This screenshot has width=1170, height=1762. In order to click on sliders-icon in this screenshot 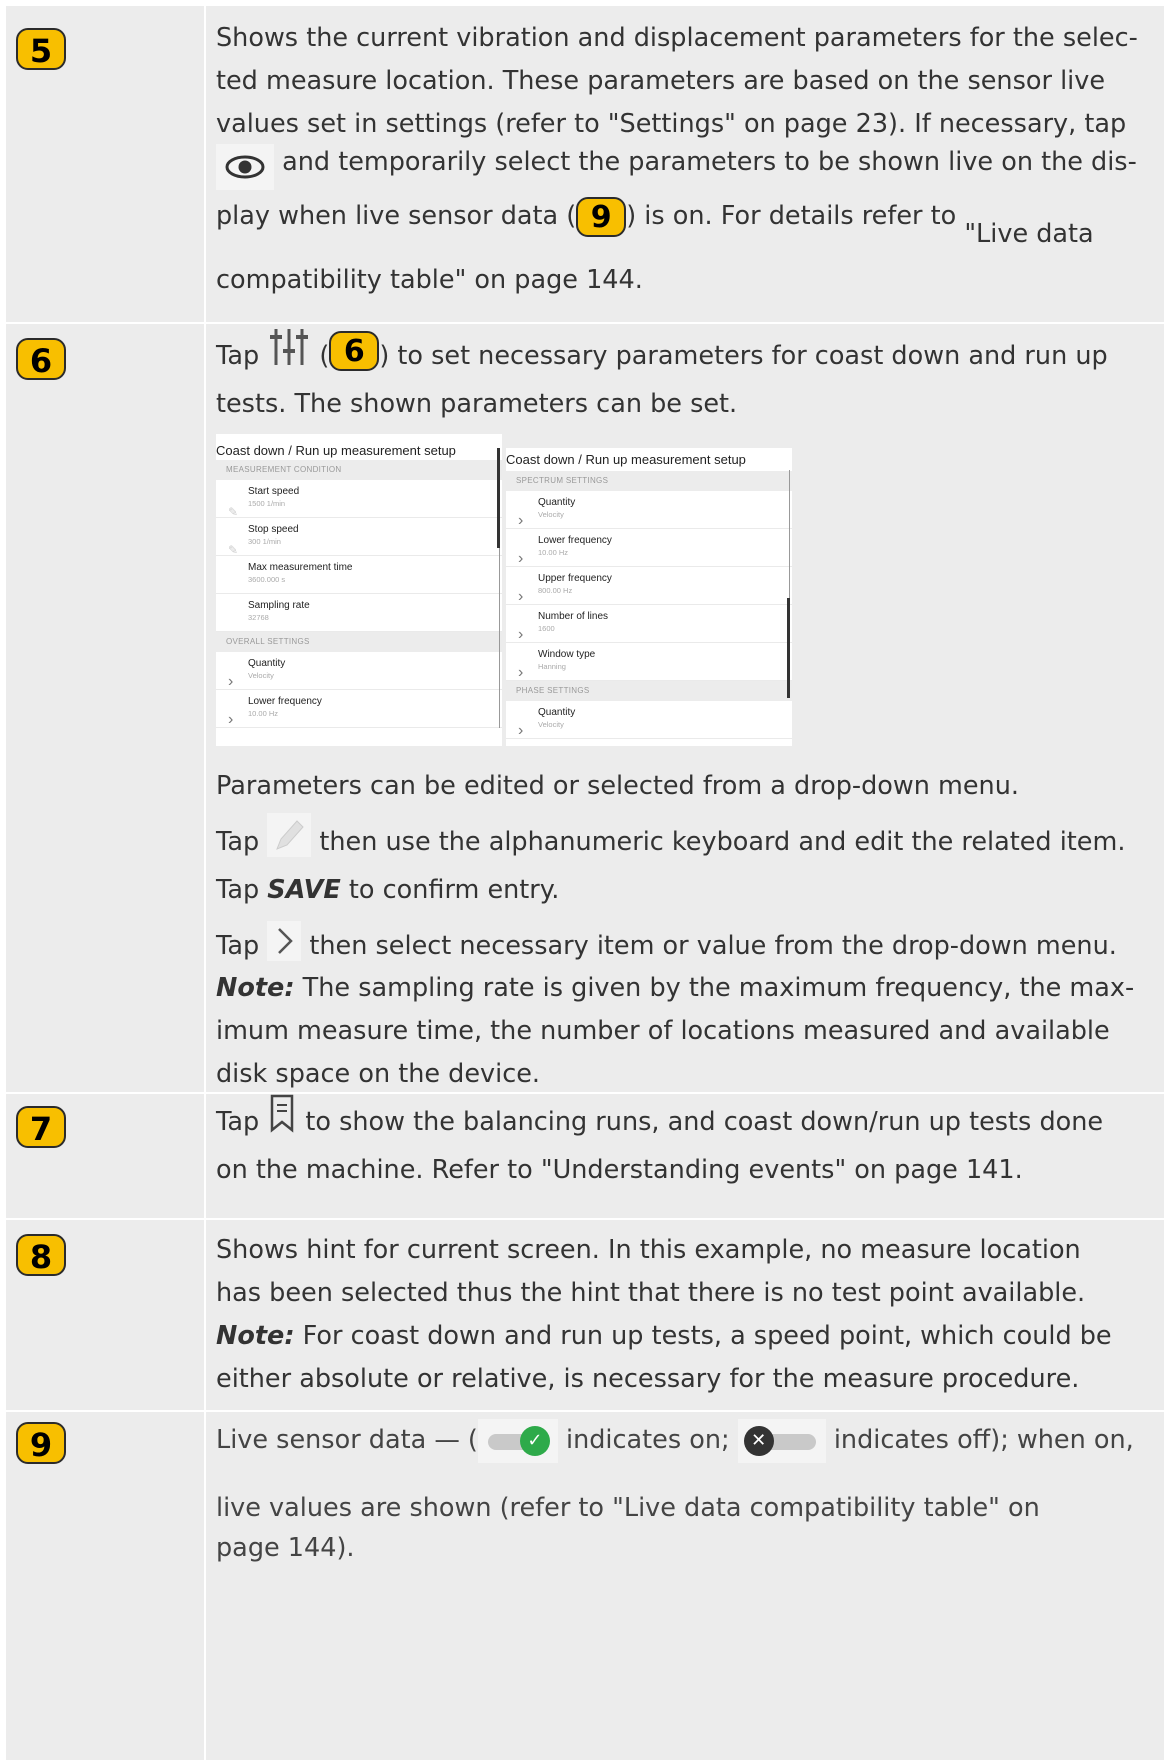, I will do `click(289, 347)`.